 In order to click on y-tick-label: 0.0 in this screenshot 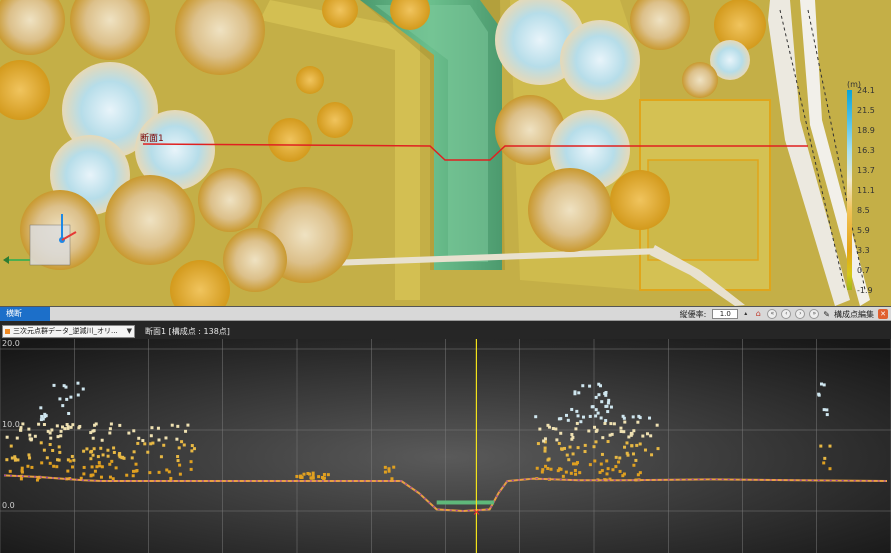, I will do `click(8, 505)`.